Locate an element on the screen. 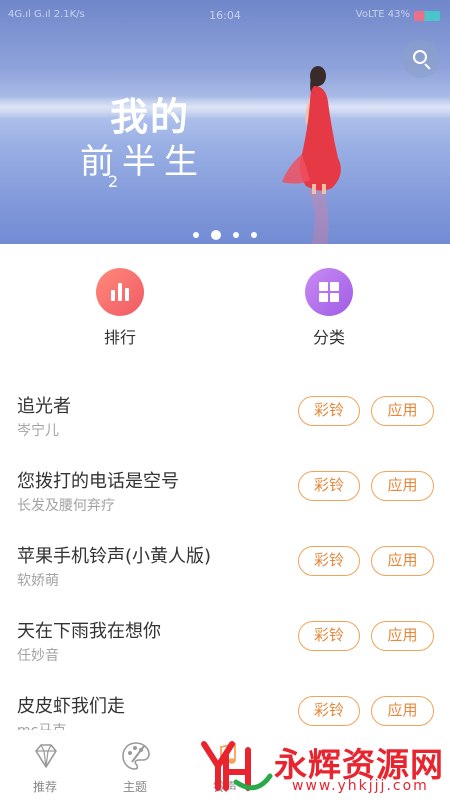 This screenshot has height=800, width=450. song-title: 苹果手机铃声(小黄人版) is located at coordinates (114, 556).